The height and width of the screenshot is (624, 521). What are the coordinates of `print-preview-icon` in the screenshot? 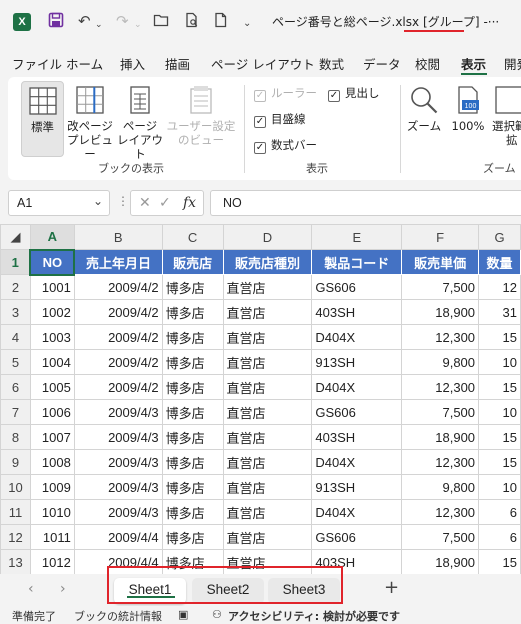 It's located at (192, 22).